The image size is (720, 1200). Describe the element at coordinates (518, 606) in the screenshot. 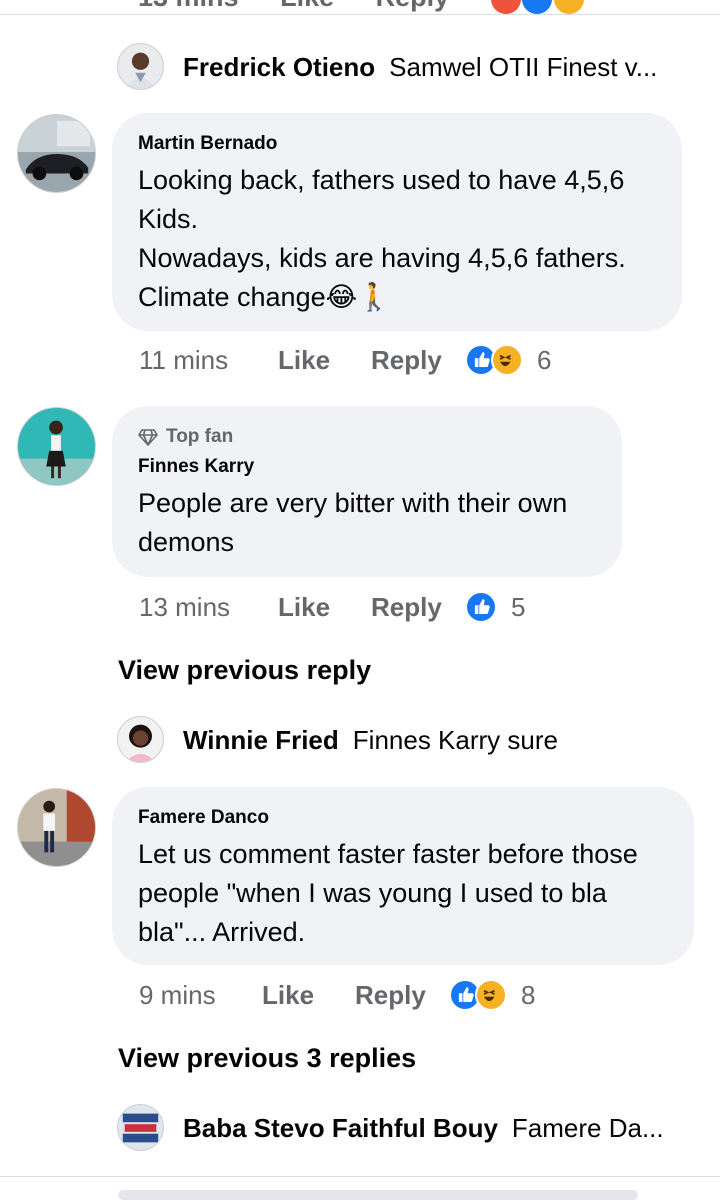

I see `reaction-count: 5` at that location.